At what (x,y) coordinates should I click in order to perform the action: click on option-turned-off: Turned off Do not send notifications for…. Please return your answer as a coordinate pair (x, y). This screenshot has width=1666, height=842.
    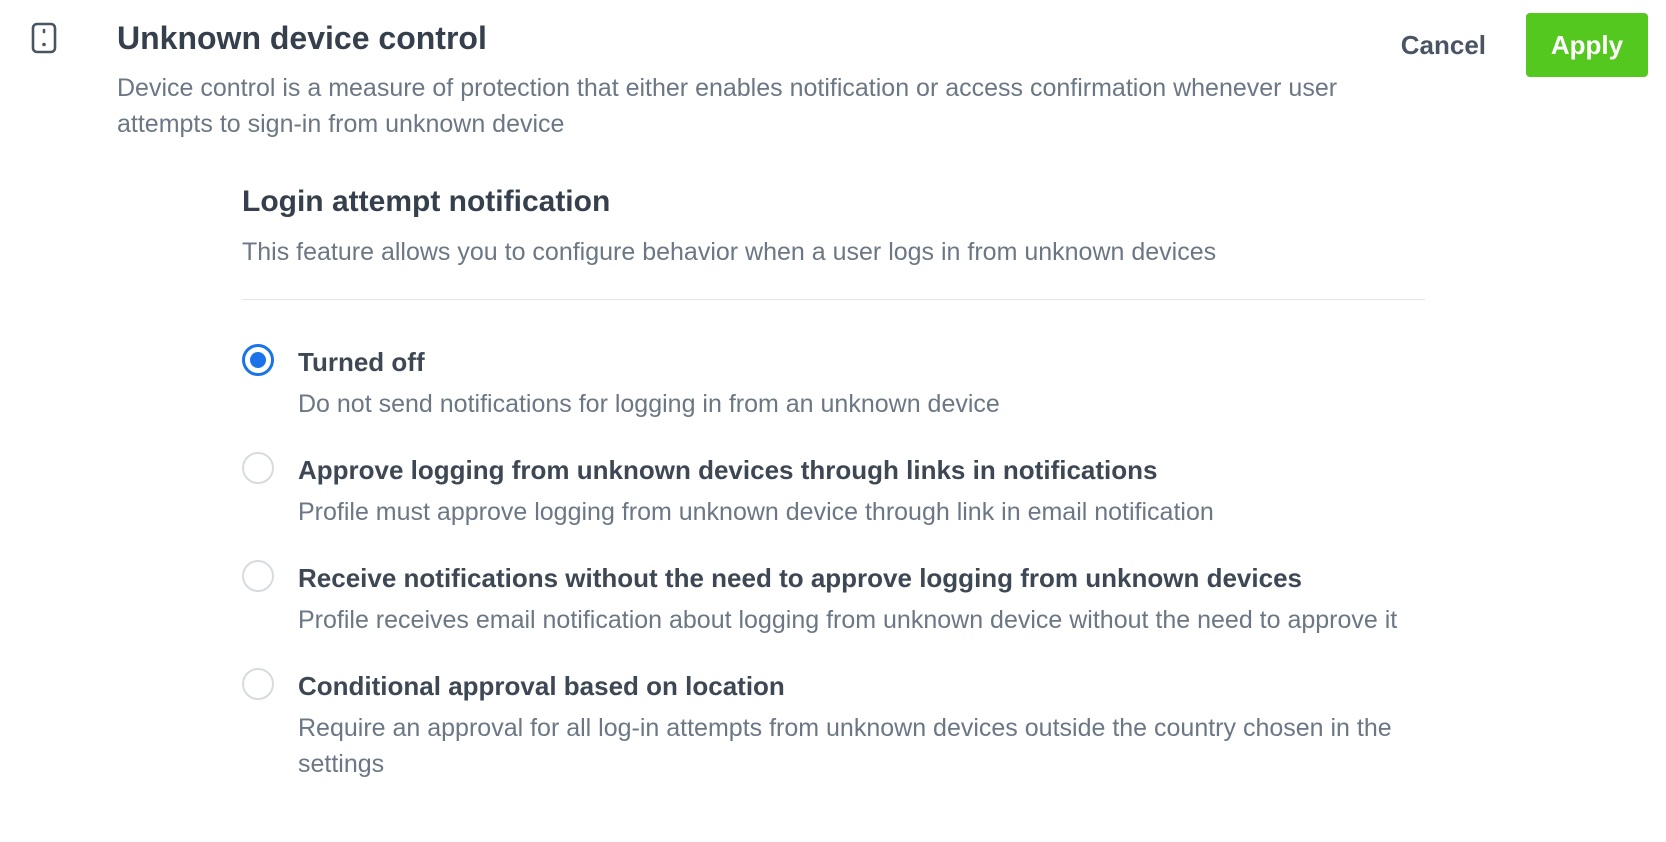
    Looking at the image, I should click on (833, 383).